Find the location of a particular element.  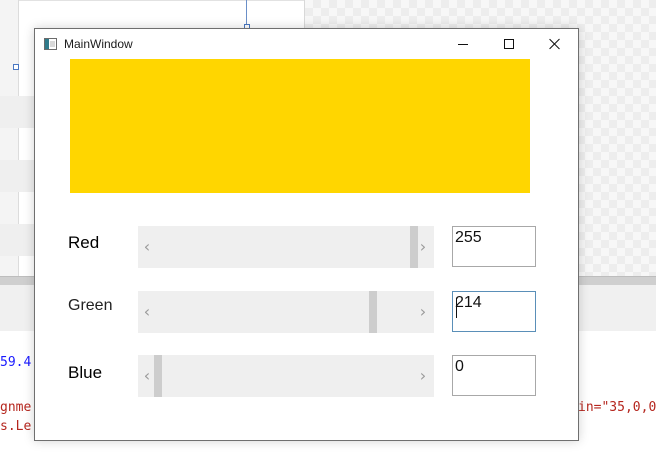

green-scrollbar: ‹ › is located at coordinates (286, 312).